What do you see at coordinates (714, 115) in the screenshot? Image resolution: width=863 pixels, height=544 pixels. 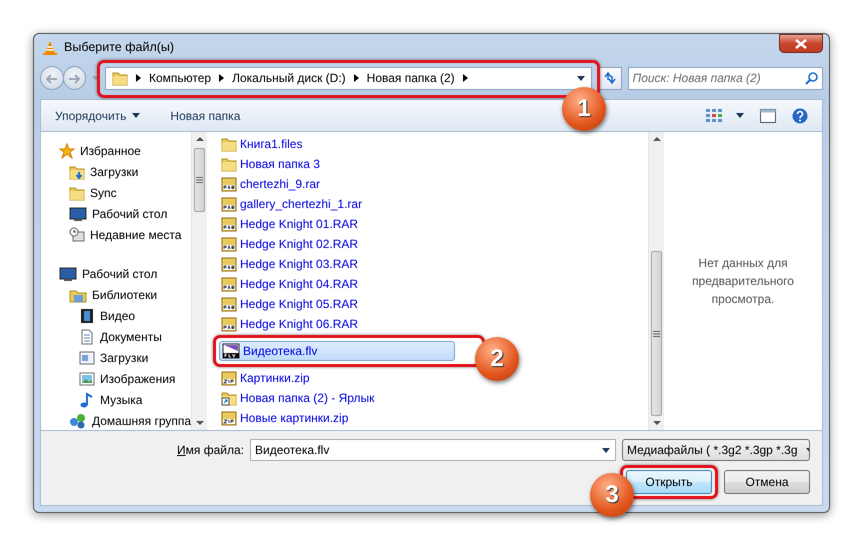 I see `grid-view-icon` at bounding box center [714, 115].